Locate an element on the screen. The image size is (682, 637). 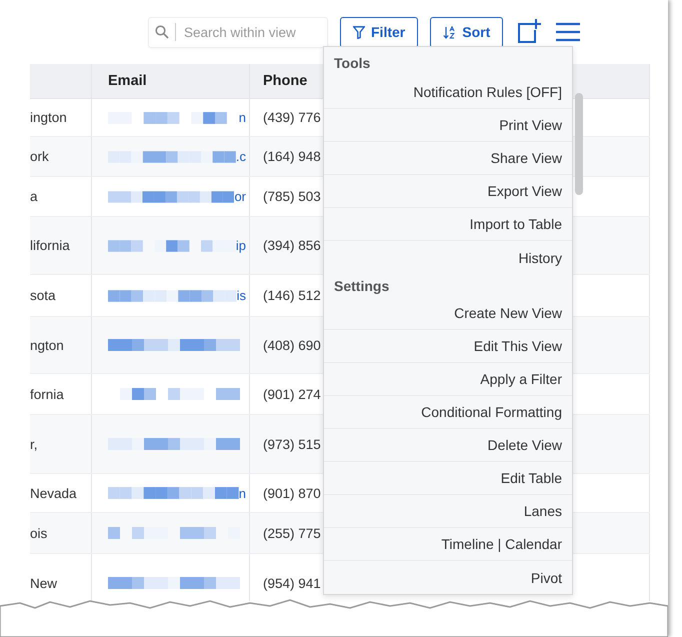
add-view-icon is located at coordinates (529, 32).